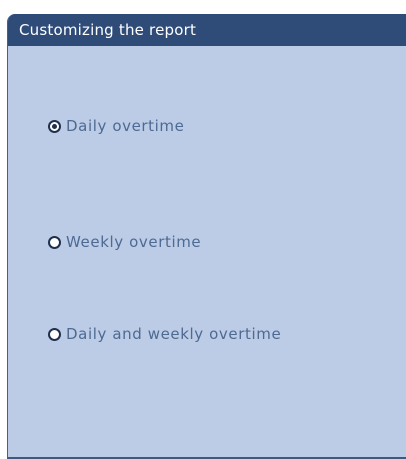 The image size is (406, 459). I want to click on panel-title: Customizing the report, so click(207, 30).